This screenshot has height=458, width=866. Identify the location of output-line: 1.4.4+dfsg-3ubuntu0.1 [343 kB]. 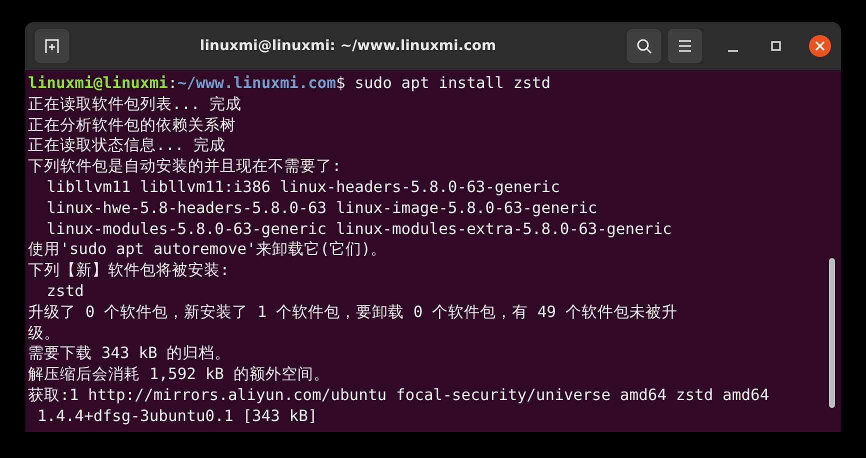
(177, 415).